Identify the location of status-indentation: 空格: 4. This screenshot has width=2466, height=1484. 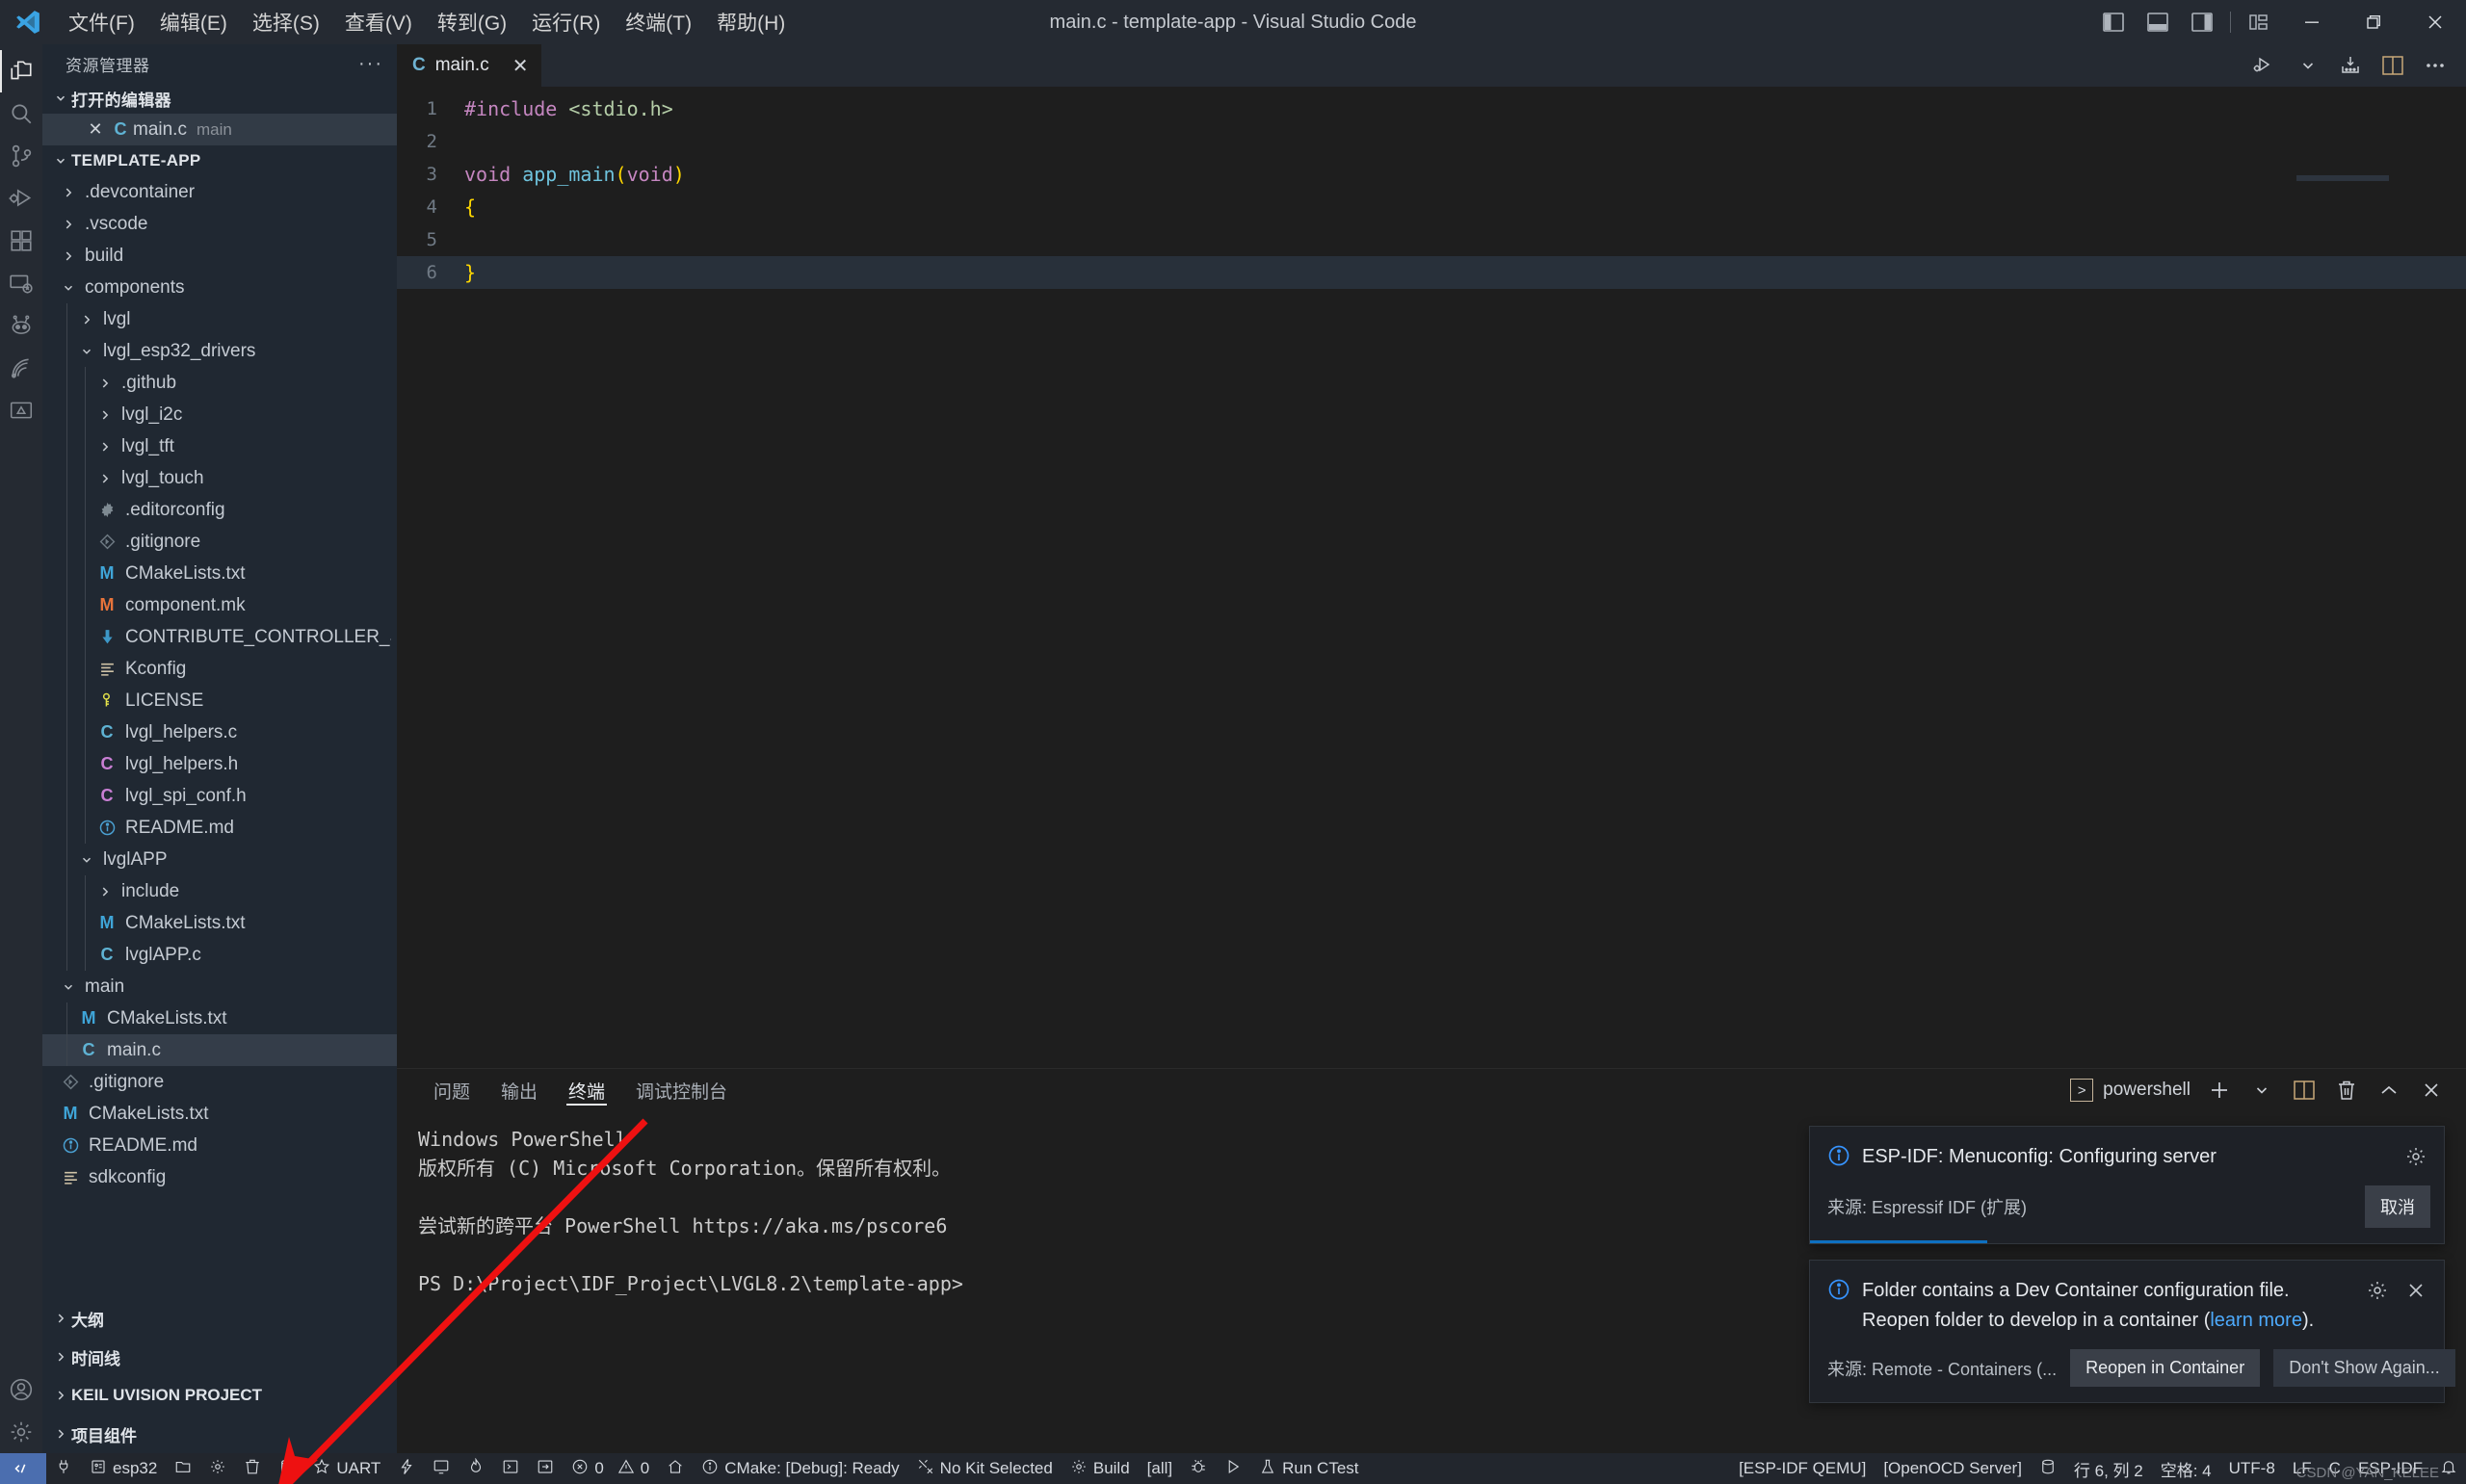
(2186, 1469).